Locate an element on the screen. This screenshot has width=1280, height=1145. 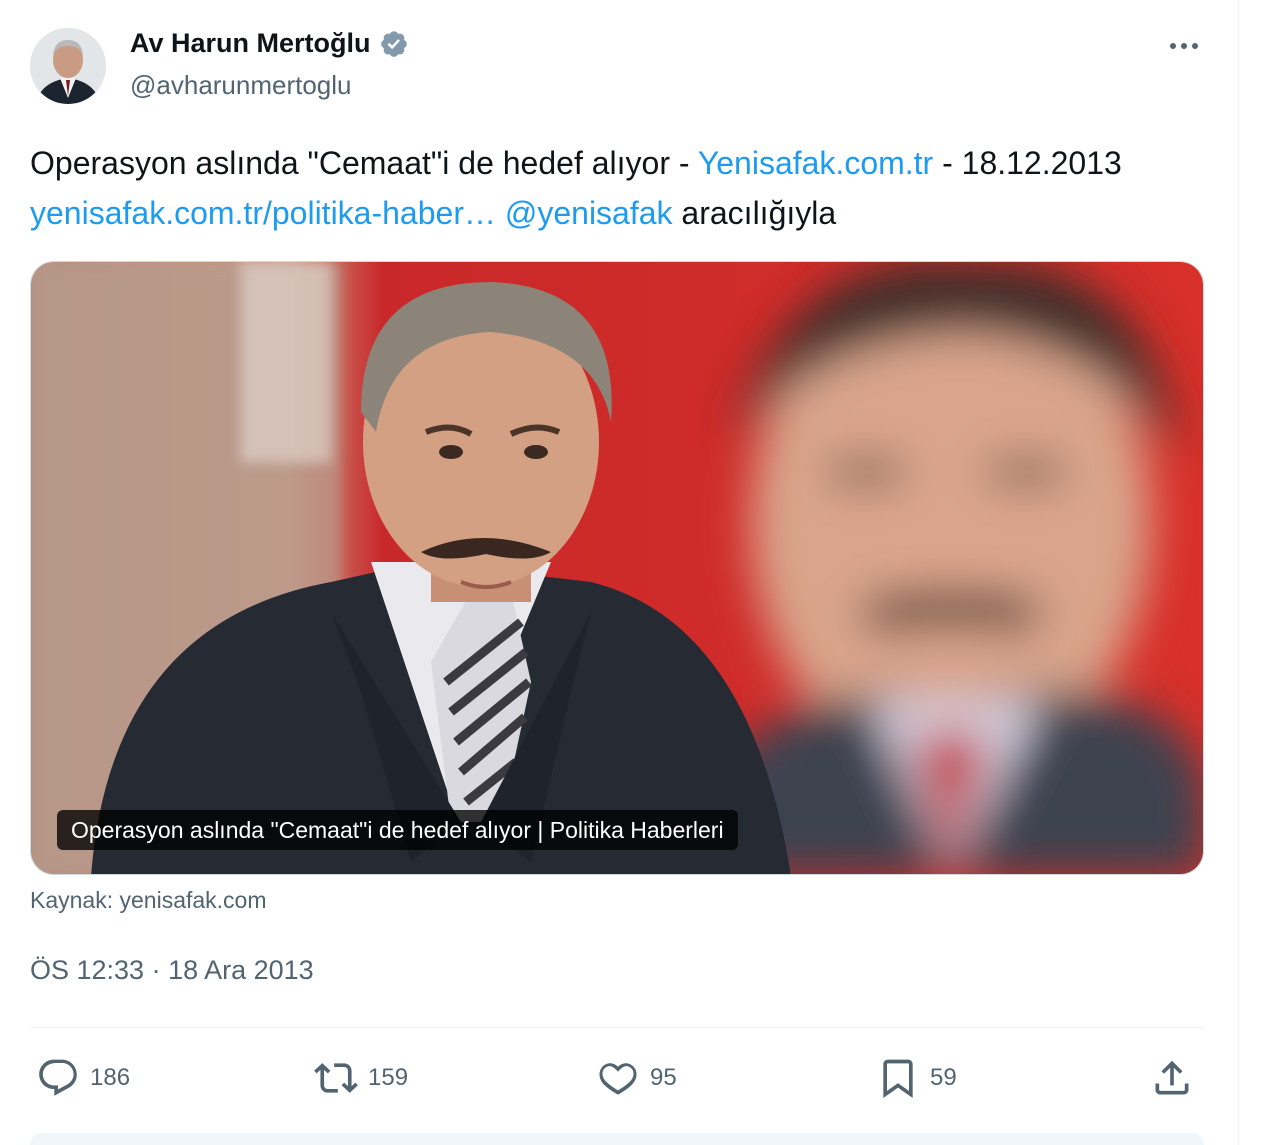
author-name-text: Av Harun Mertoğlu is located at coordinates (250, 43).